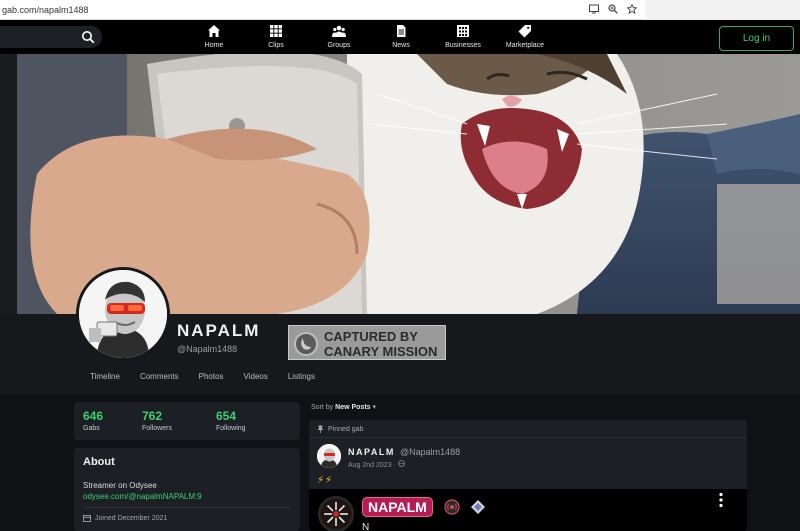 The height and width of the screenshot is (531, 800). I want to click on about-joined: Joined December 2021, so click(125, 518).